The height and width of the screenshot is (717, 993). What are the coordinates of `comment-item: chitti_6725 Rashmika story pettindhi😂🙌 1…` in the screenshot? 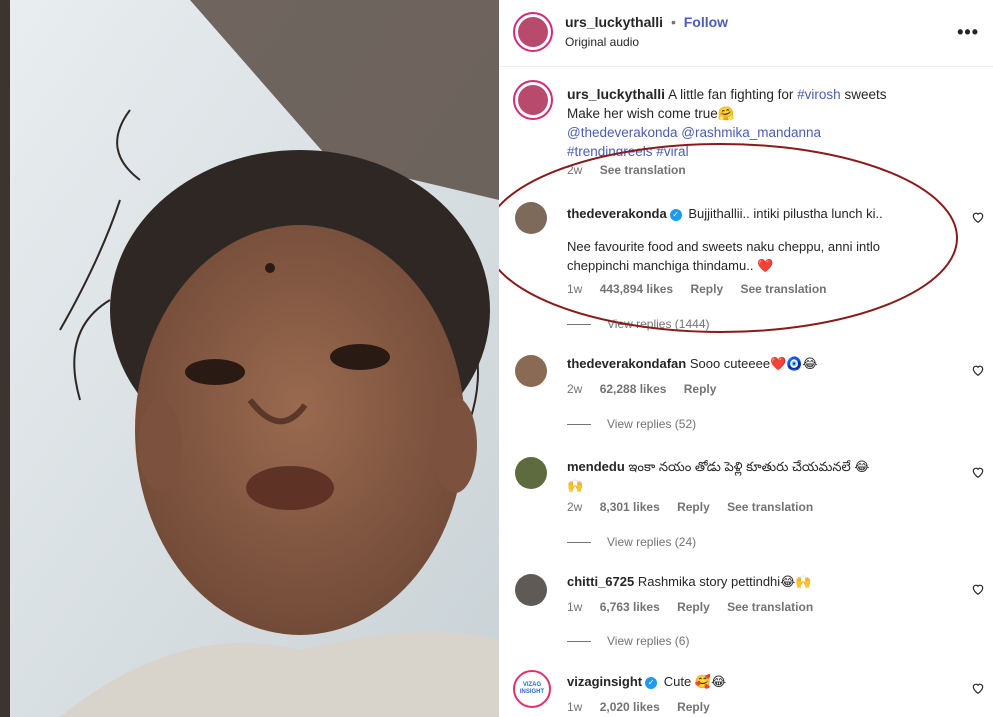 It's located at (746, 612).